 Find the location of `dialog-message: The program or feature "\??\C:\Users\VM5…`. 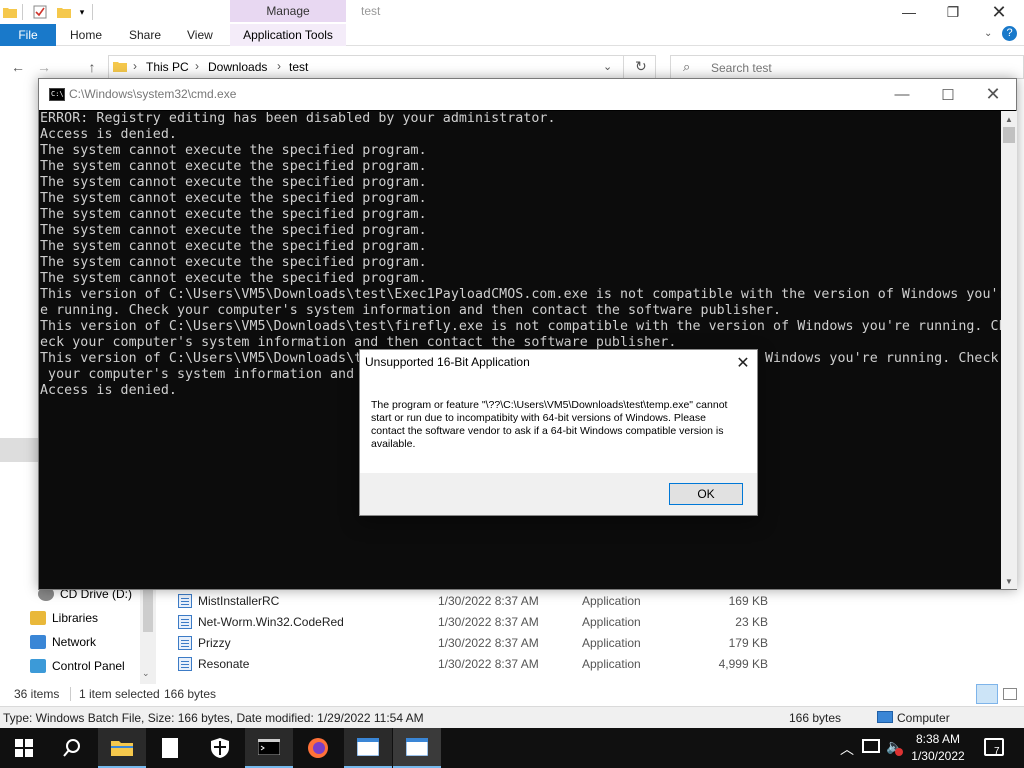

dialog-message: The program or feature "\??\C:\Users\VM5… is located at coordinates (549, 424).